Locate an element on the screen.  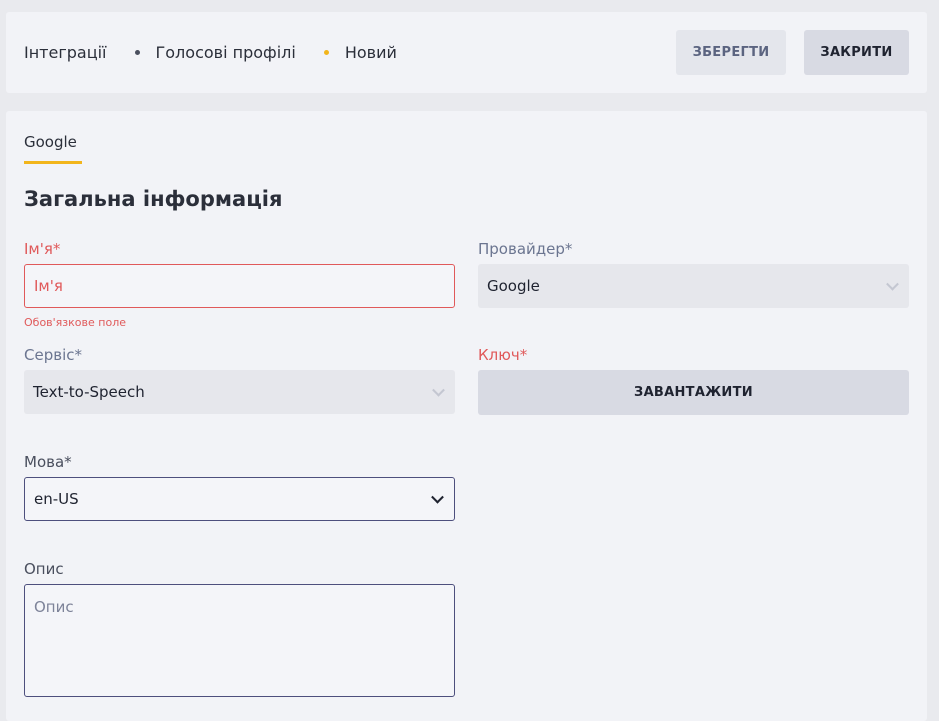
section-title: Загальна інформація is located at coordinates (153, 199).